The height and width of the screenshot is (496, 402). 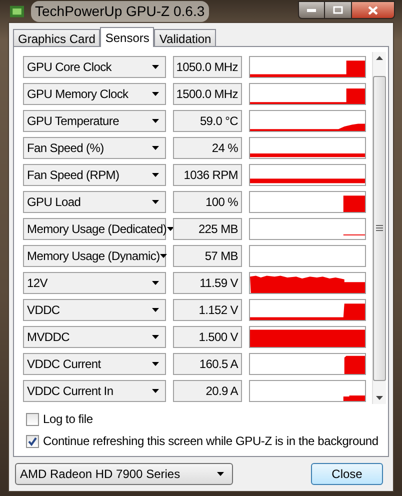 I want to click on sensor-value: 57 MB, so click(x=207, y=256).